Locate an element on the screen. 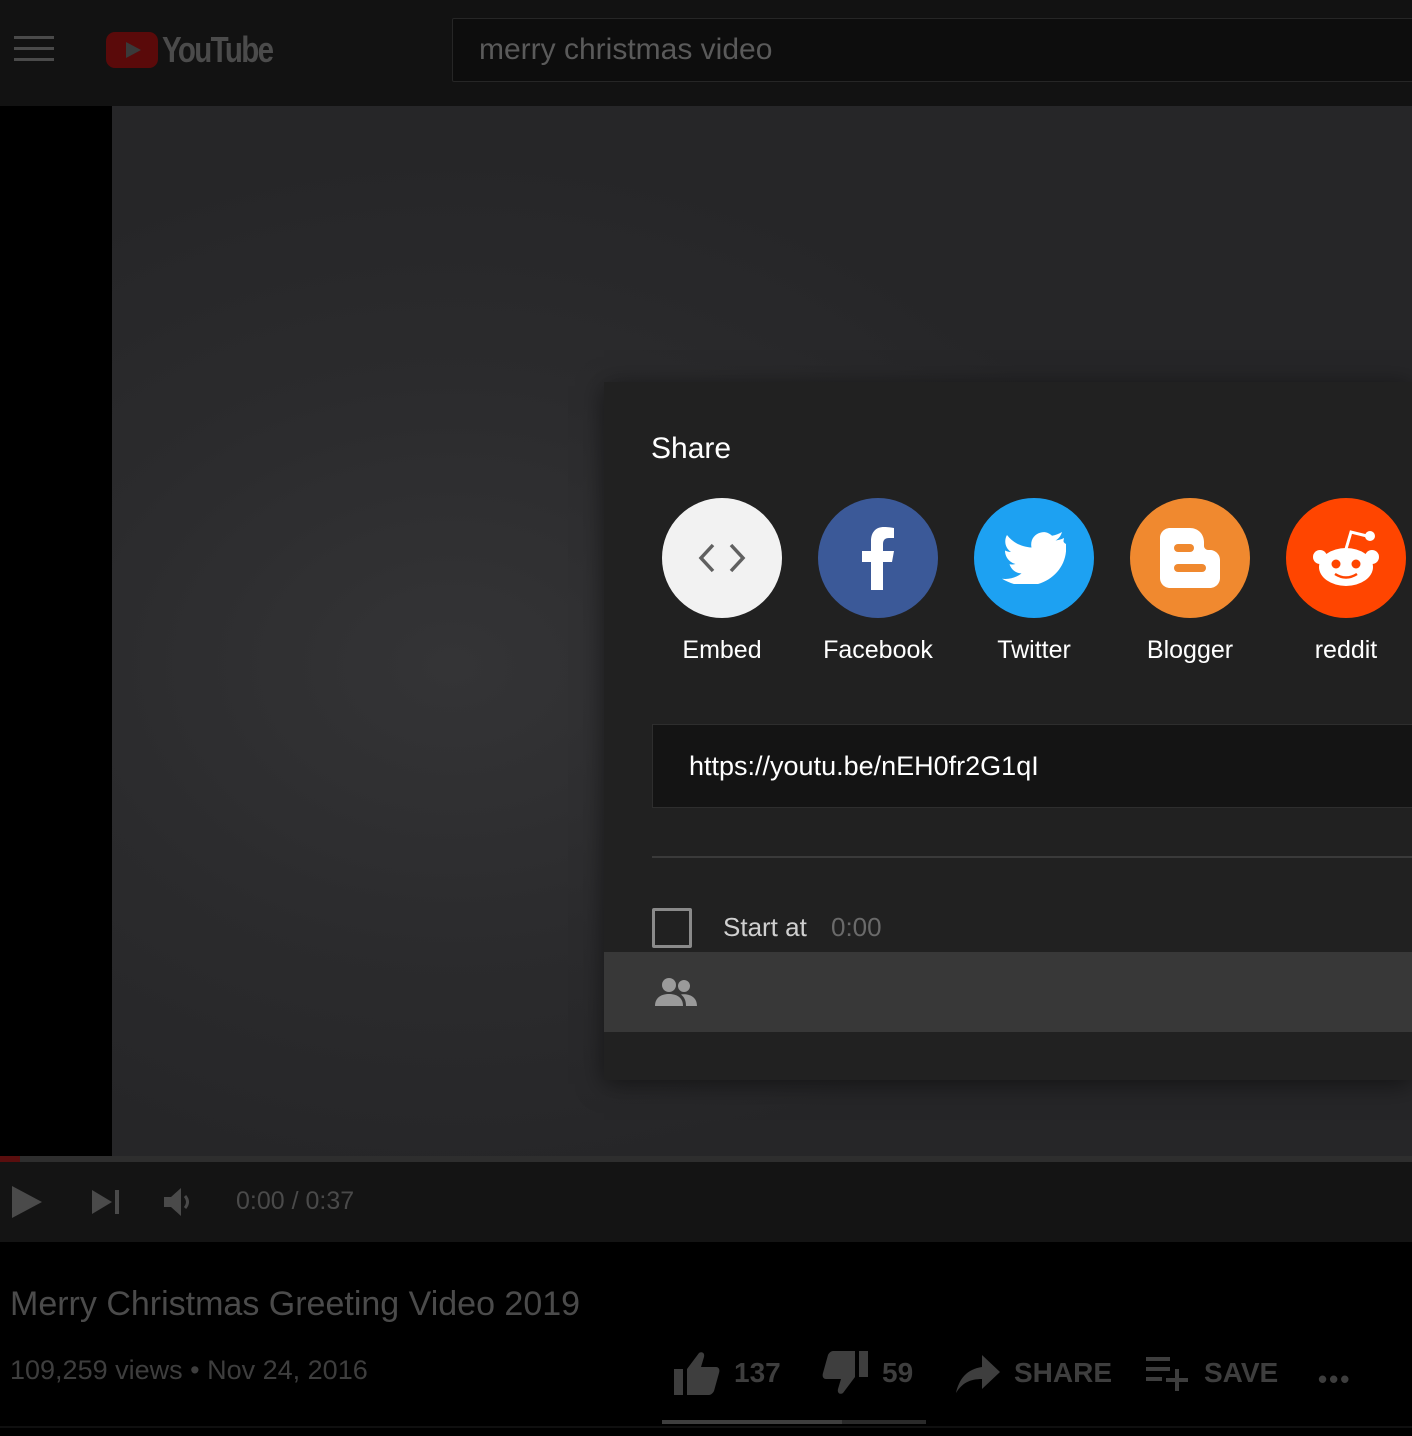 The image size is (1412, 1436). blogger-icon is located at coordinates (1190, 558).